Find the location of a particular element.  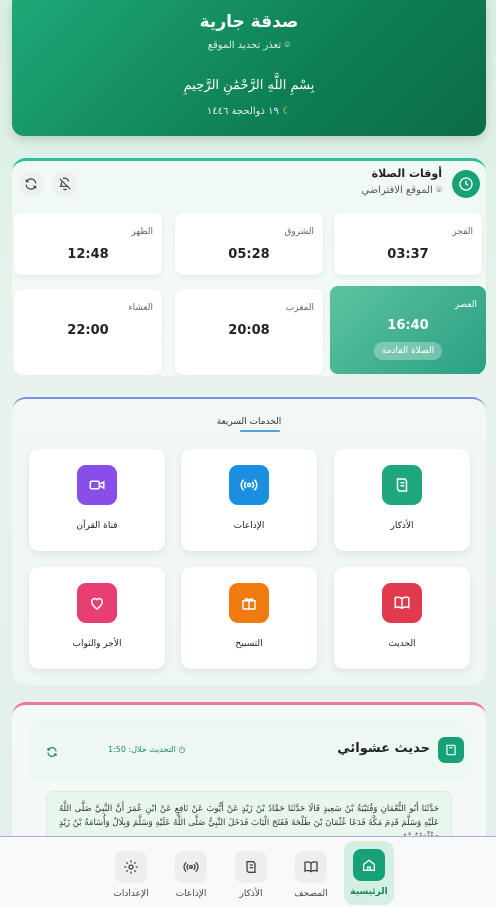

prayer-name: الفجر is located at coordinates (462, 232).